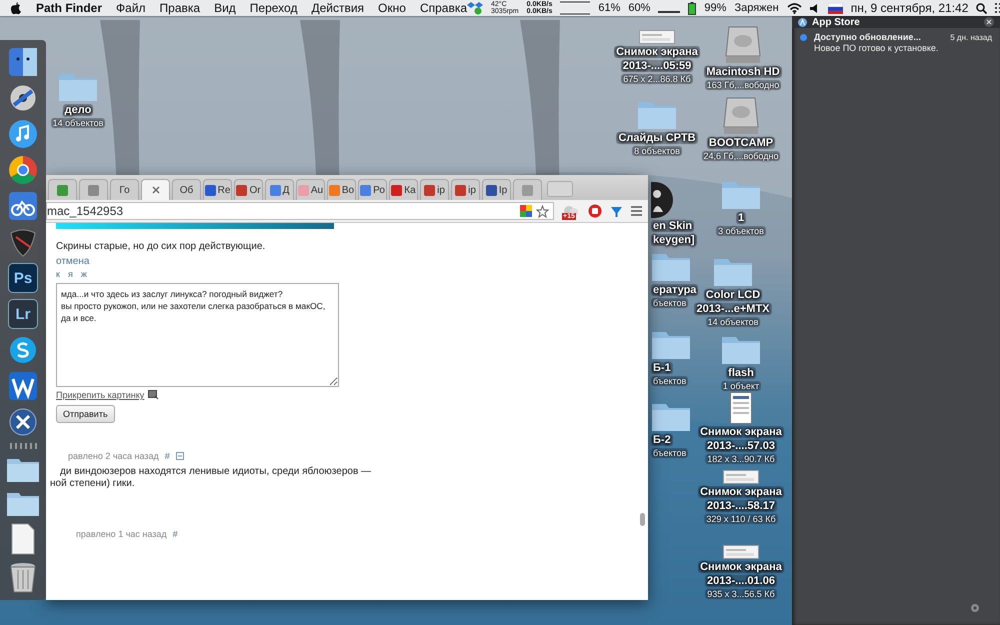 This screenshot has height=625, width=1000. I want to click on menu-item: Окно, so click(392, 8).